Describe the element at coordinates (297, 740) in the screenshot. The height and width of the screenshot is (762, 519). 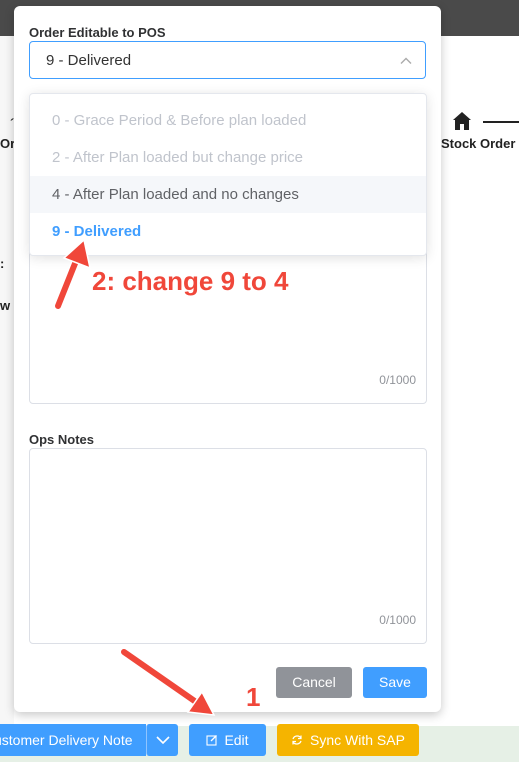
I see `refresh-icon` at that location.